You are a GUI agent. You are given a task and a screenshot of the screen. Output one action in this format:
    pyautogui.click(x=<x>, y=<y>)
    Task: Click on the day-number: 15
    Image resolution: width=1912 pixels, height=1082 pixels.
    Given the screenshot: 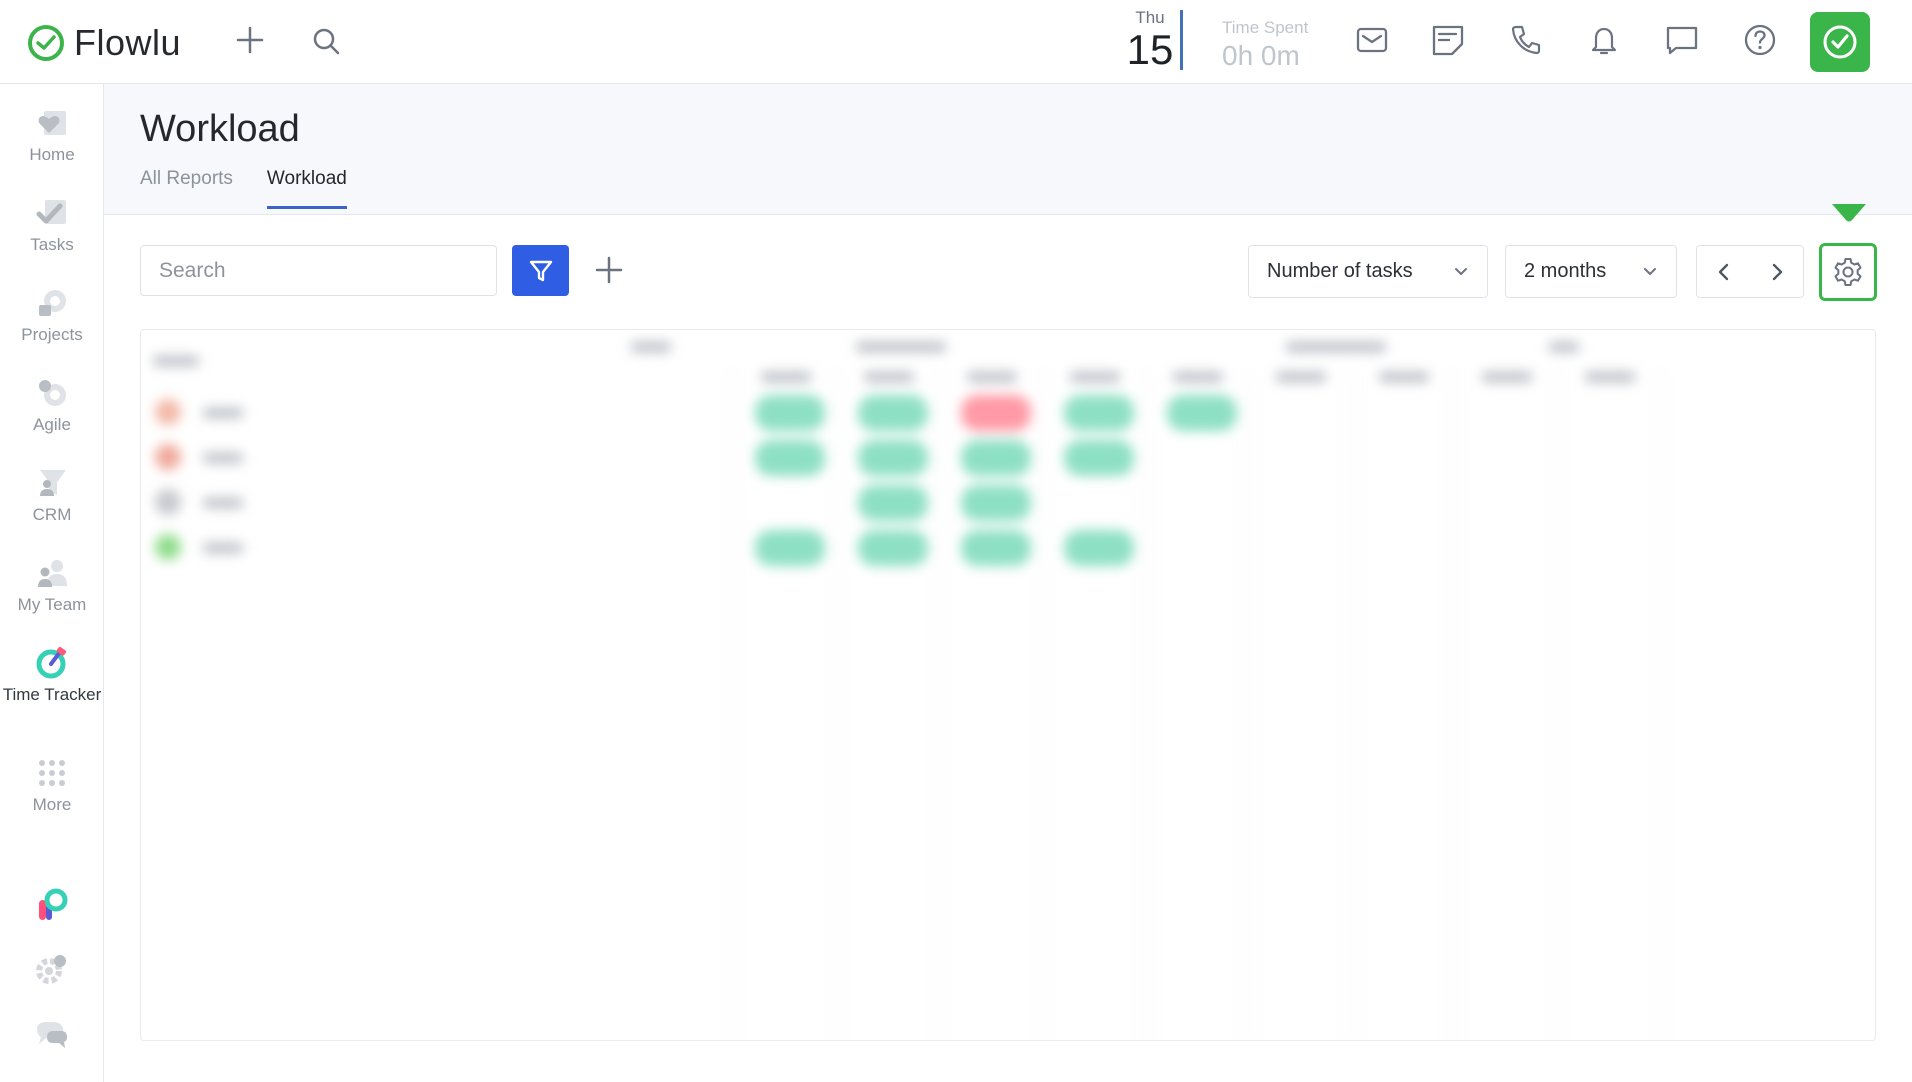 What is the action you would take?
    pyautogui.click(x=1150, y=49)
    